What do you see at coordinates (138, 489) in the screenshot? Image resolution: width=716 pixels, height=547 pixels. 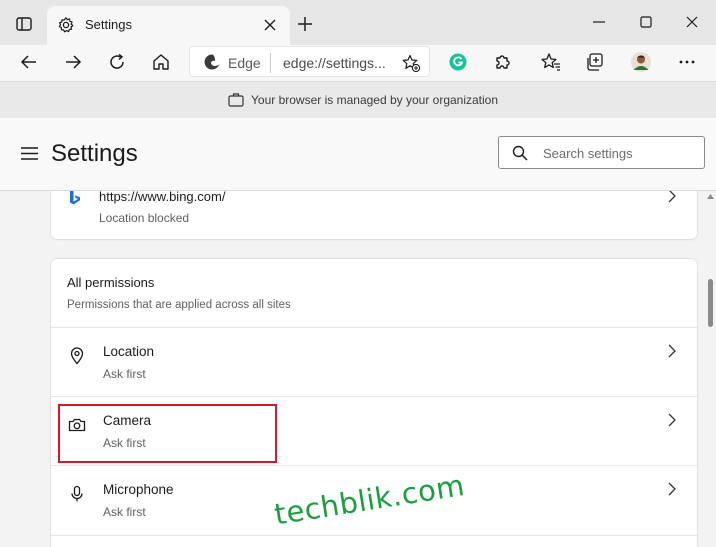 I see `permission-name: Microphone` at bounding box center [138, 489].